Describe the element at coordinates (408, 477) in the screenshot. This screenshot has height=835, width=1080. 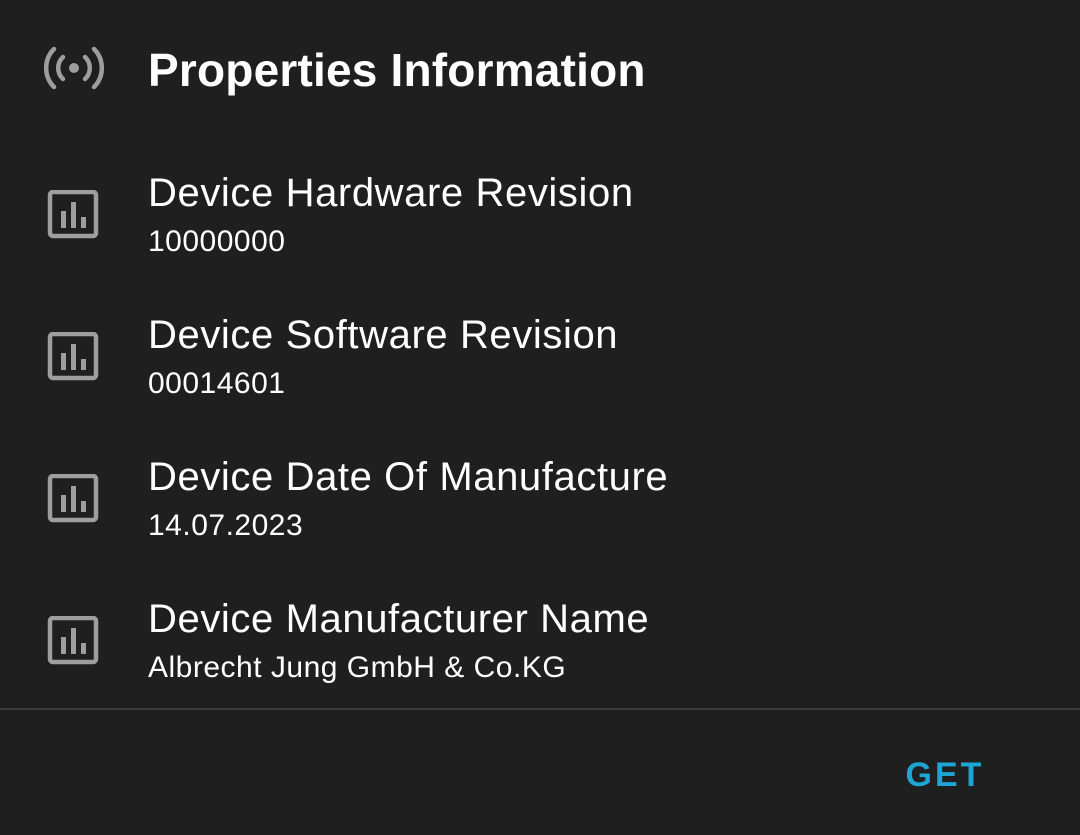
I see `property-label: Device Date Of Manufacture` at that location.